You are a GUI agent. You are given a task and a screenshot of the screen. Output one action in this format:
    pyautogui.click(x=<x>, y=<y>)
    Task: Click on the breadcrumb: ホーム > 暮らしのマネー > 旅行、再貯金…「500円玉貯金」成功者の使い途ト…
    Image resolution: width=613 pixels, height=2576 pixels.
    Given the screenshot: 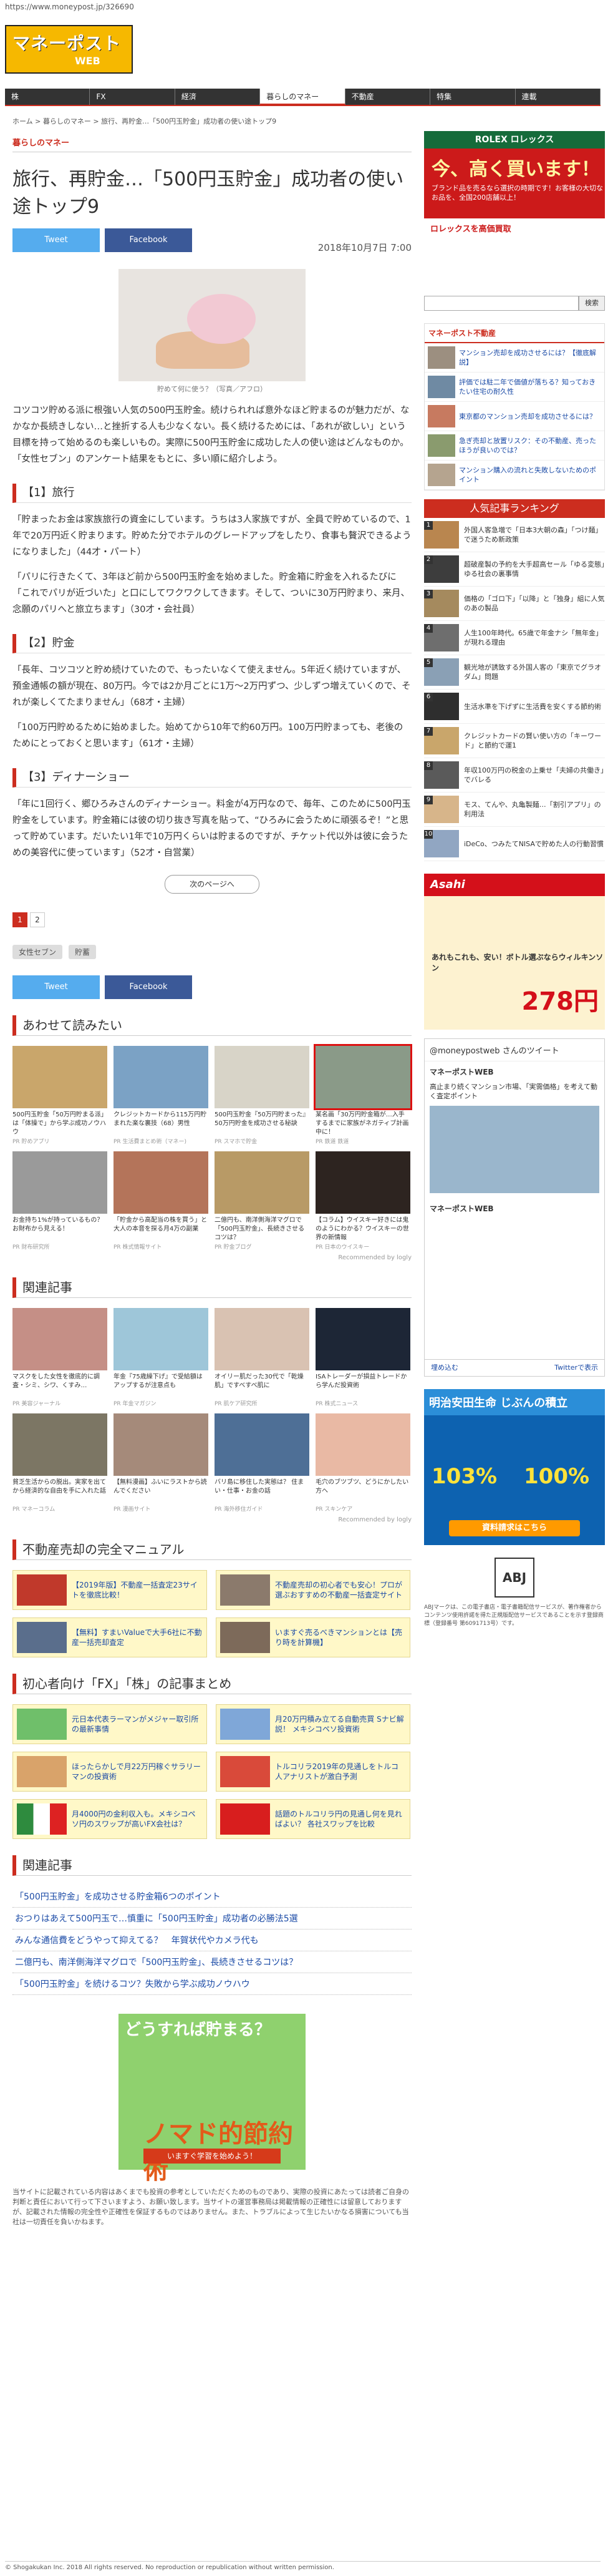 What is the action you would take?
    pyautogui.click(x=144, y=121)
    